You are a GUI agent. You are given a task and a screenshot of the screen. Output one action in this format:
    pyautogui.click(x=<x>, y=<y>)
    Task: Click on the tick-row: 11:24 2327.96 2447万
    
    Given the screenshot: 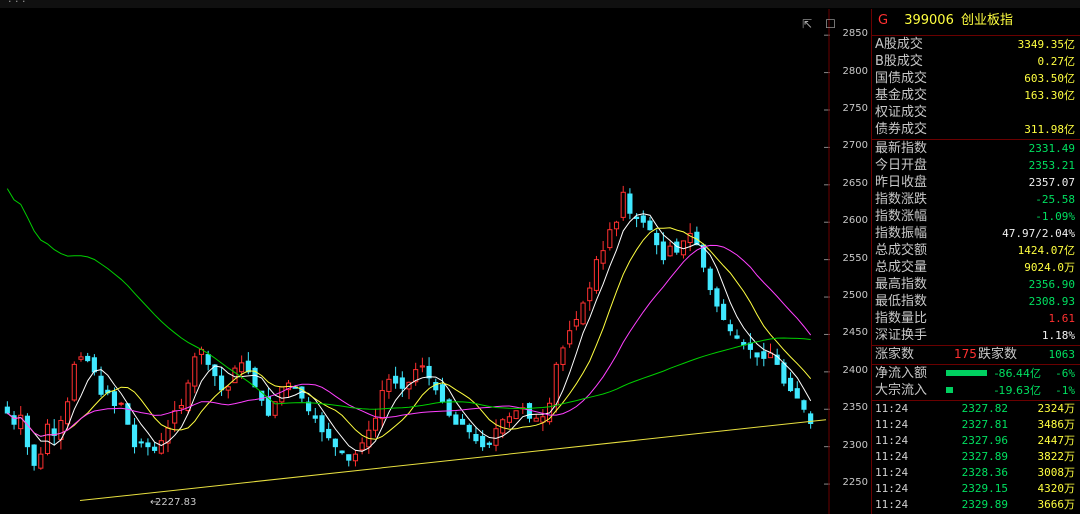 What is the action you would take?
    pyautogui.click(x=976, y=441)
    